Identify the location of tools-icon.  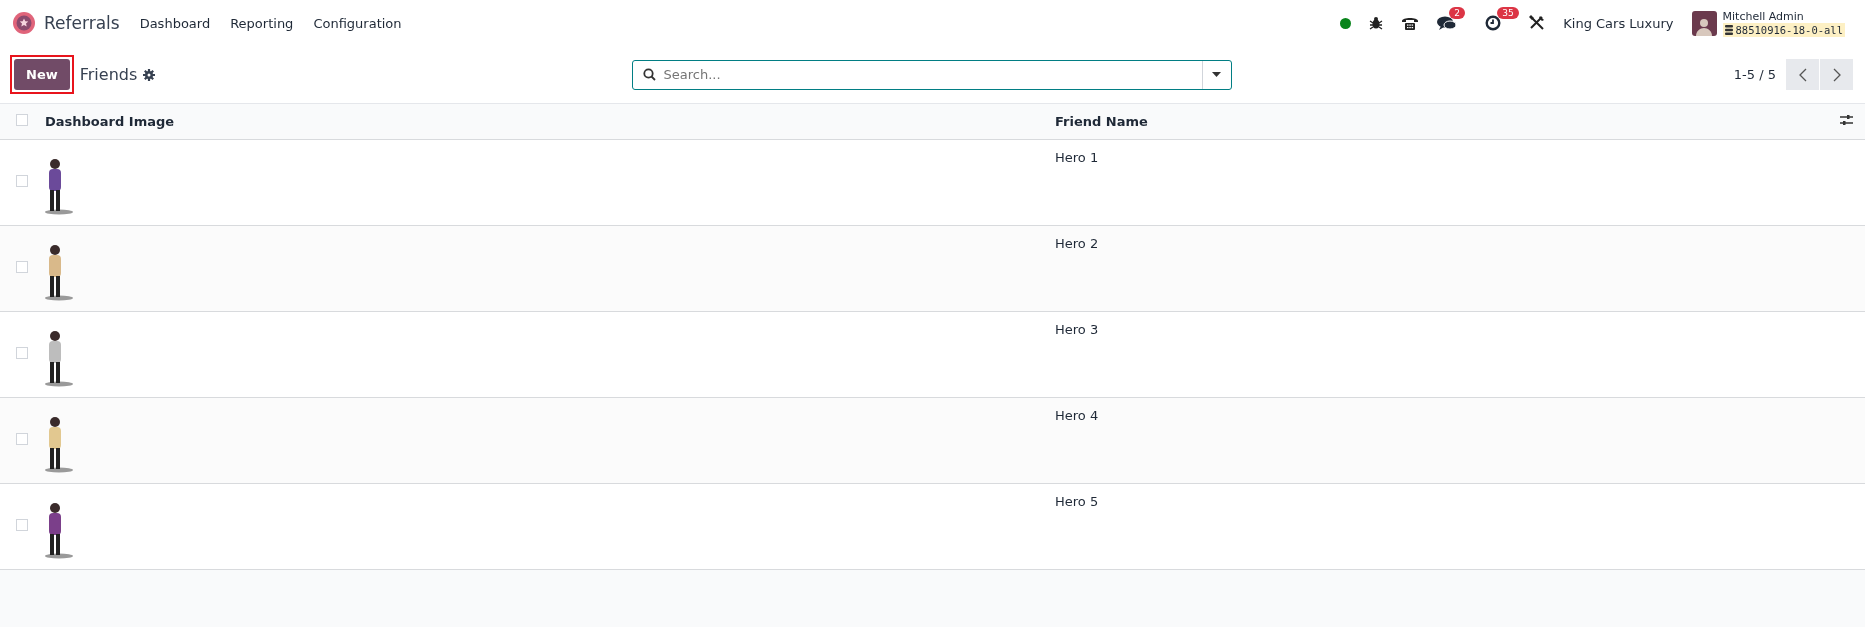
(1537, 23).